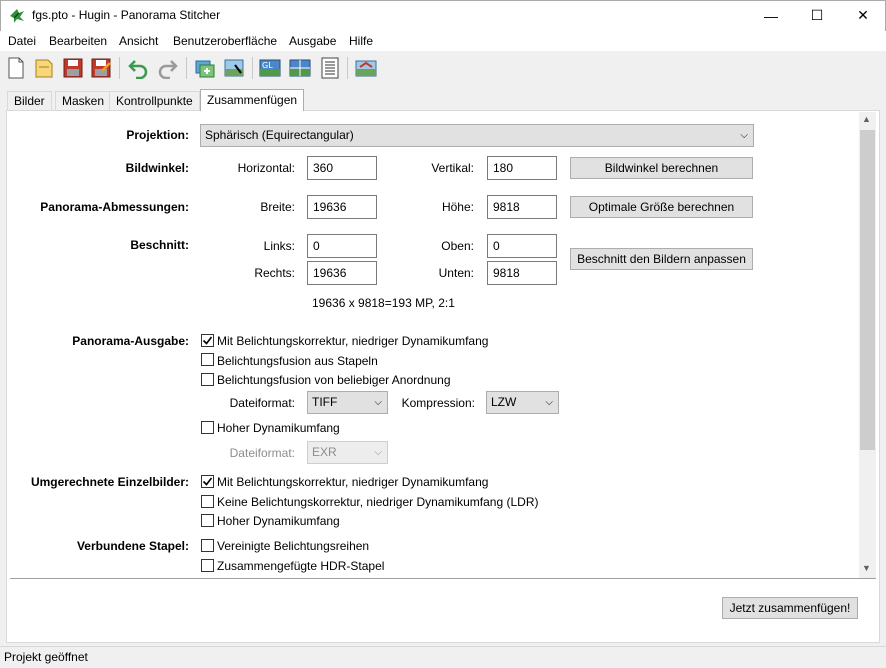 Image resolution: width=886 pixels, height=668 pixels. I want to click on checkbox-exposure-fusion-any, so click(207, 379).